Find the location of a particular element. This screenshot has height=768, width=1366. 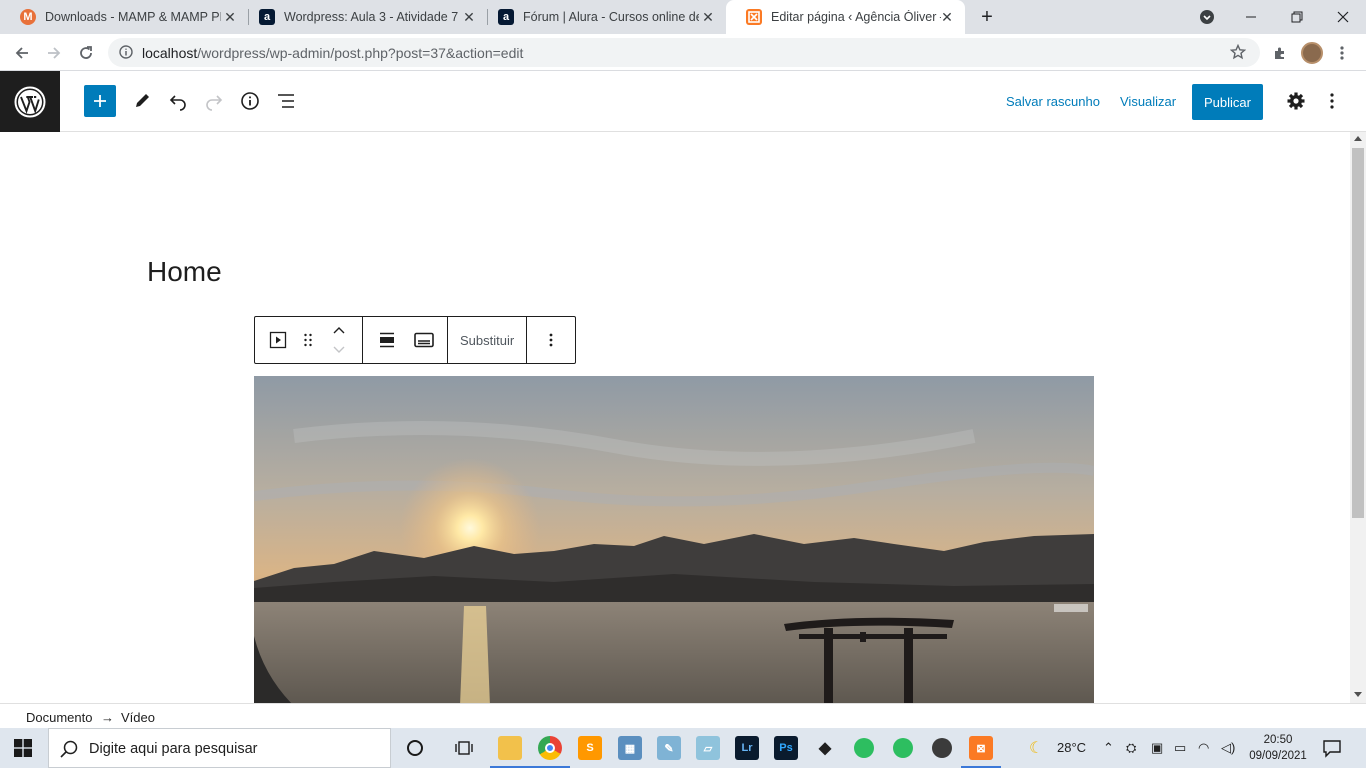

new-tab-icon: + is located at coordinates (987, 17).